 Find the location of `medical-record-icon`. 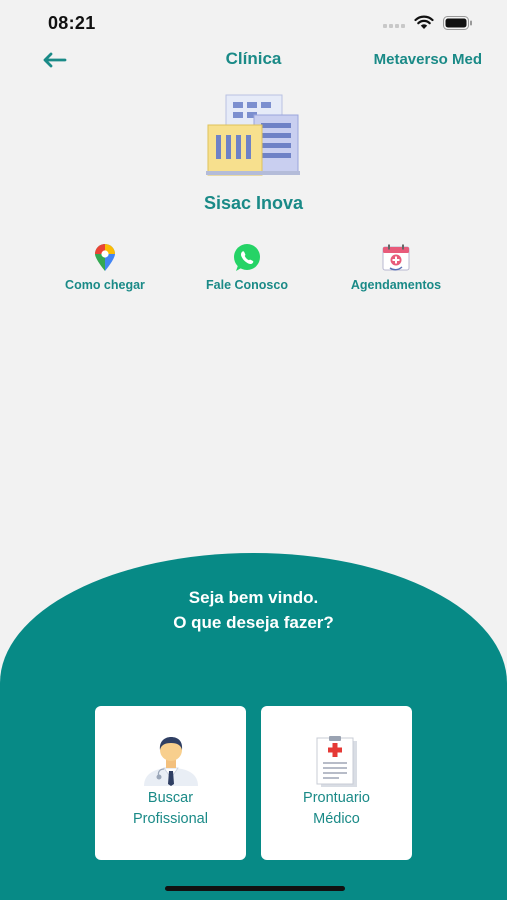

medical-record-icon is located at coordinates (336, 761).